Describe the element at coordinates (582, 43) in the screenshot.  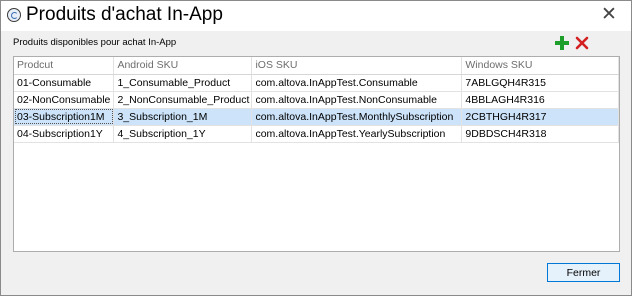
I see `delete-x-icon` at that location.